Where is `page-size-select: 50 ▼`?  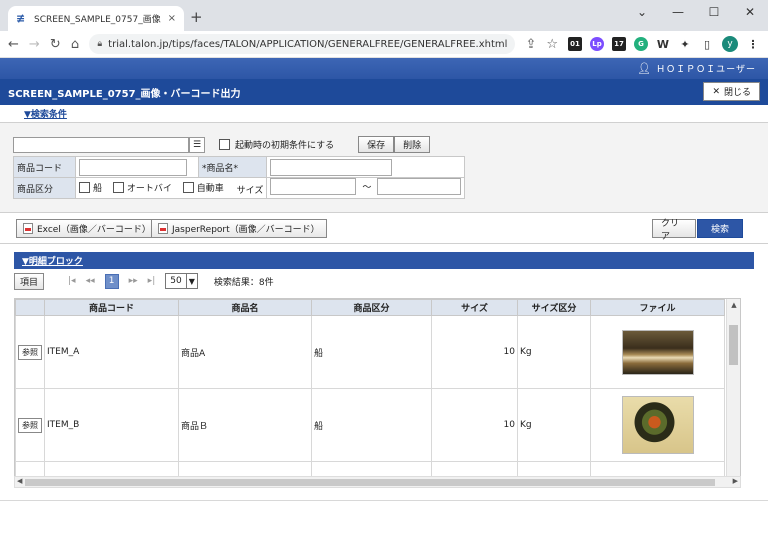
page-size-select: 50 ▼ is located at coordinates (181, 281).